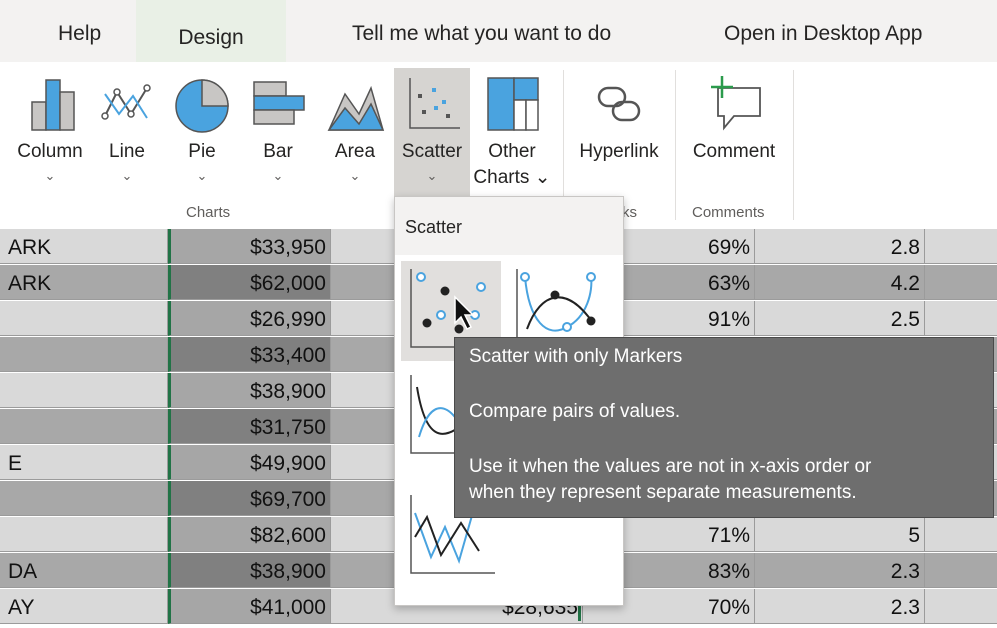  I want to click on hyperlink-button: Hyperlink, so click(619, 136).